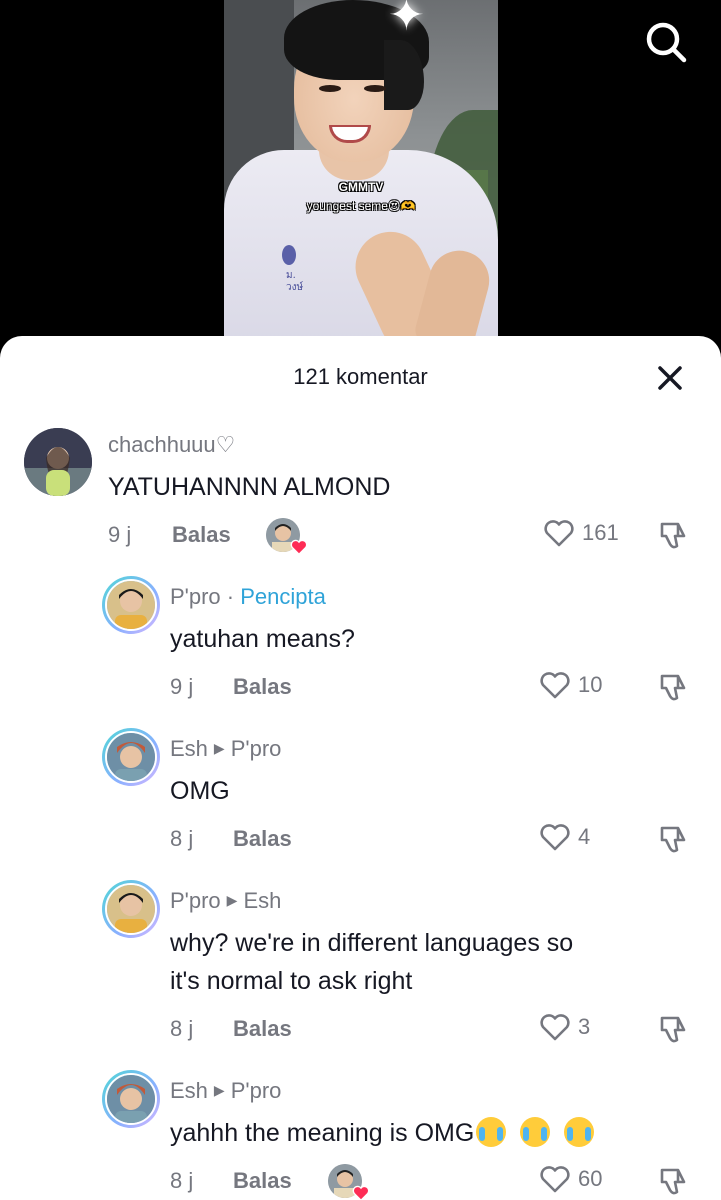  Describe the element at coordinates (361, 187) in the screenshot. I see `video-caption-line1: GMMTV` at that location.